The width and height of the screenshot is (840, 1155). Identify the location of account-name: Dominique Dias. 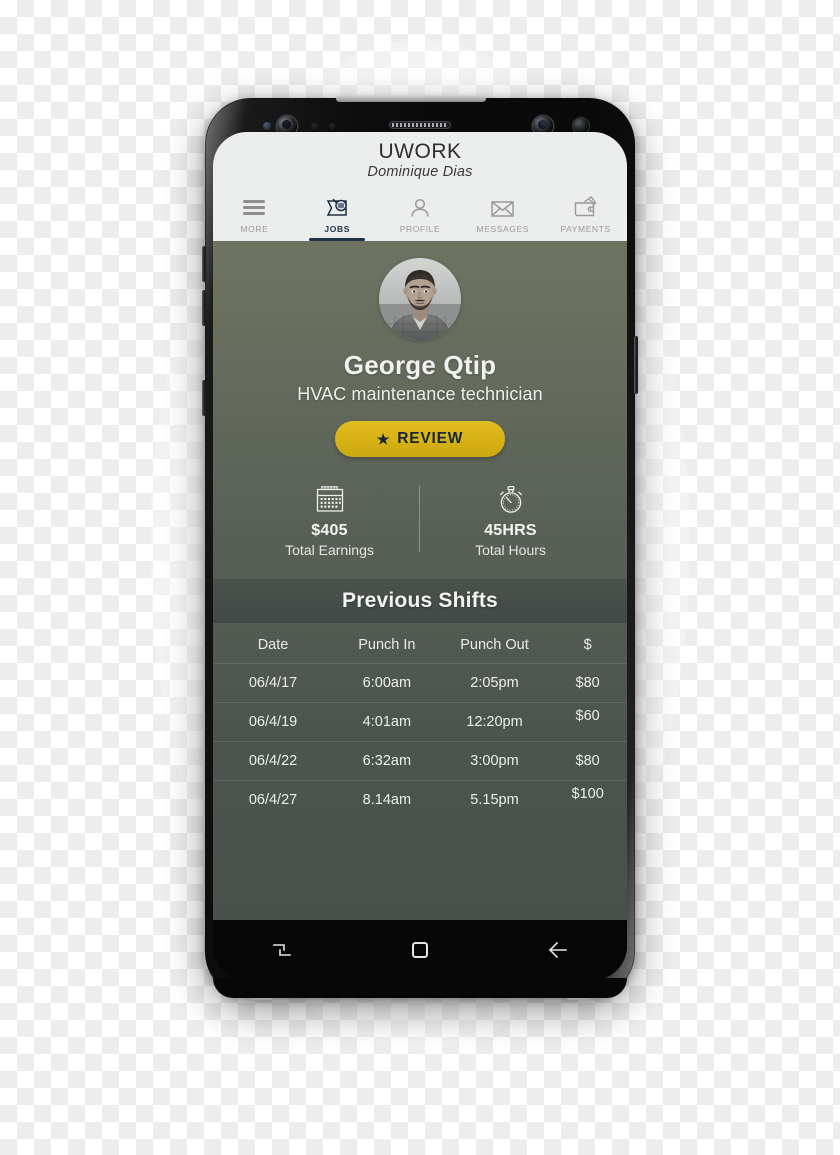
(420, 172).